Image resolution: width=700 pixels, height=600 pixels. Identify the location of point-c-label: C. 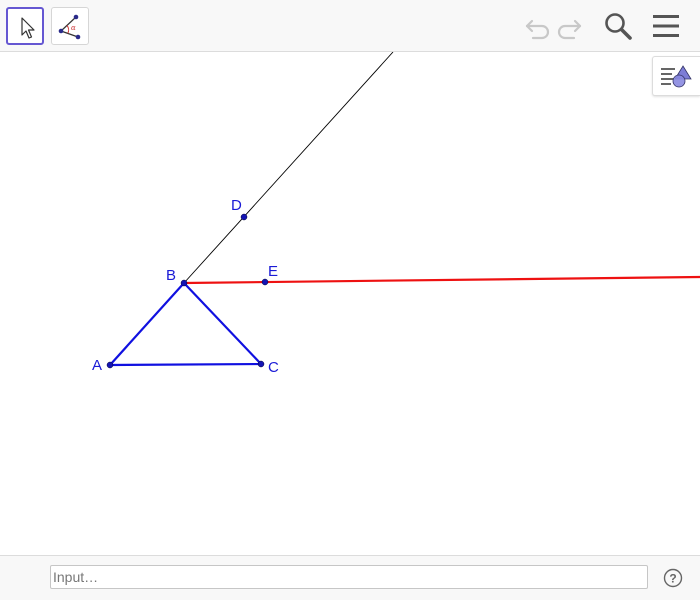
(273, 367).